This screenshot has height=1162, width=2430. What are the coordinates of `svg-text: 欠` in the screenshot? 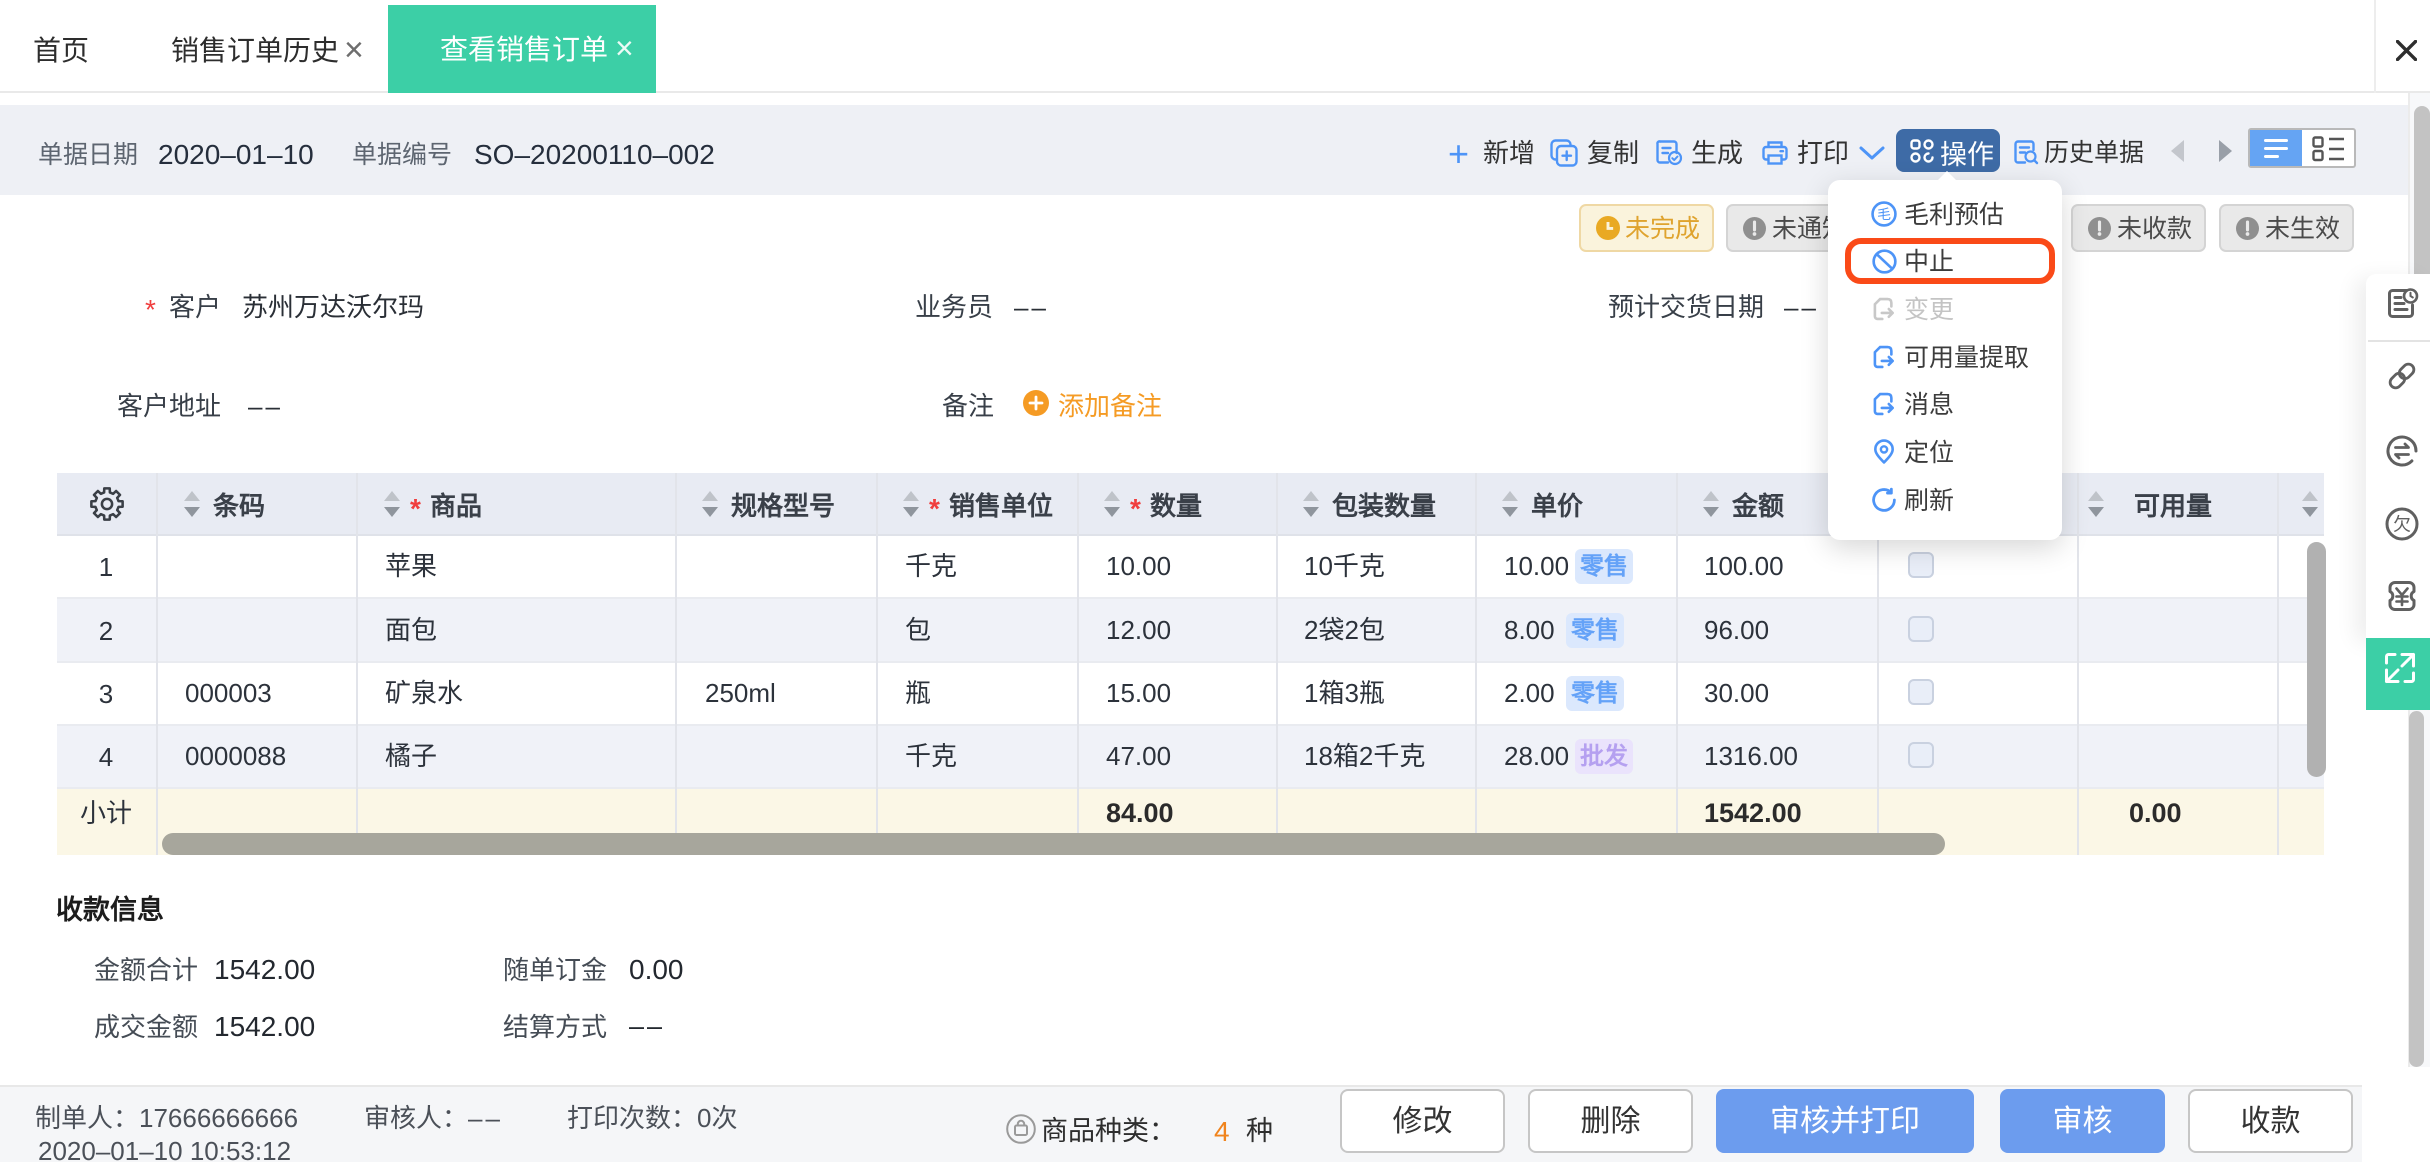 It's located at (2402, 525).